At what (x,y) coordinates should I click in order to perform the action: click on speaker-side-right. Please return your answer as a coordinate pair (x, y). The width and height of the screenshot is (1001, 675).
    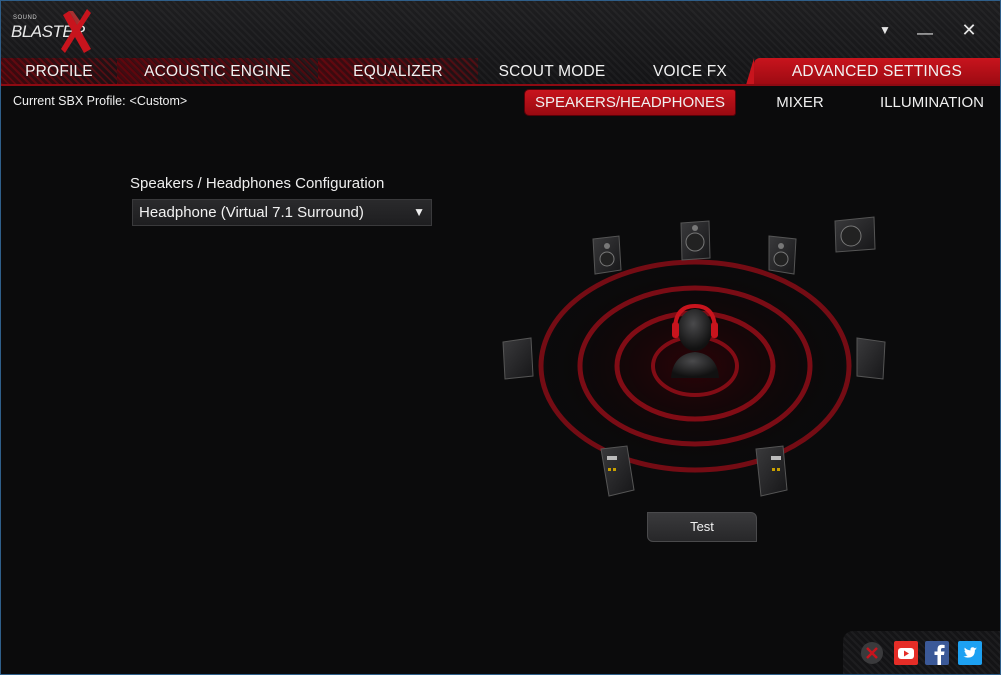
    Looking at the image, I should click on (871, 358).